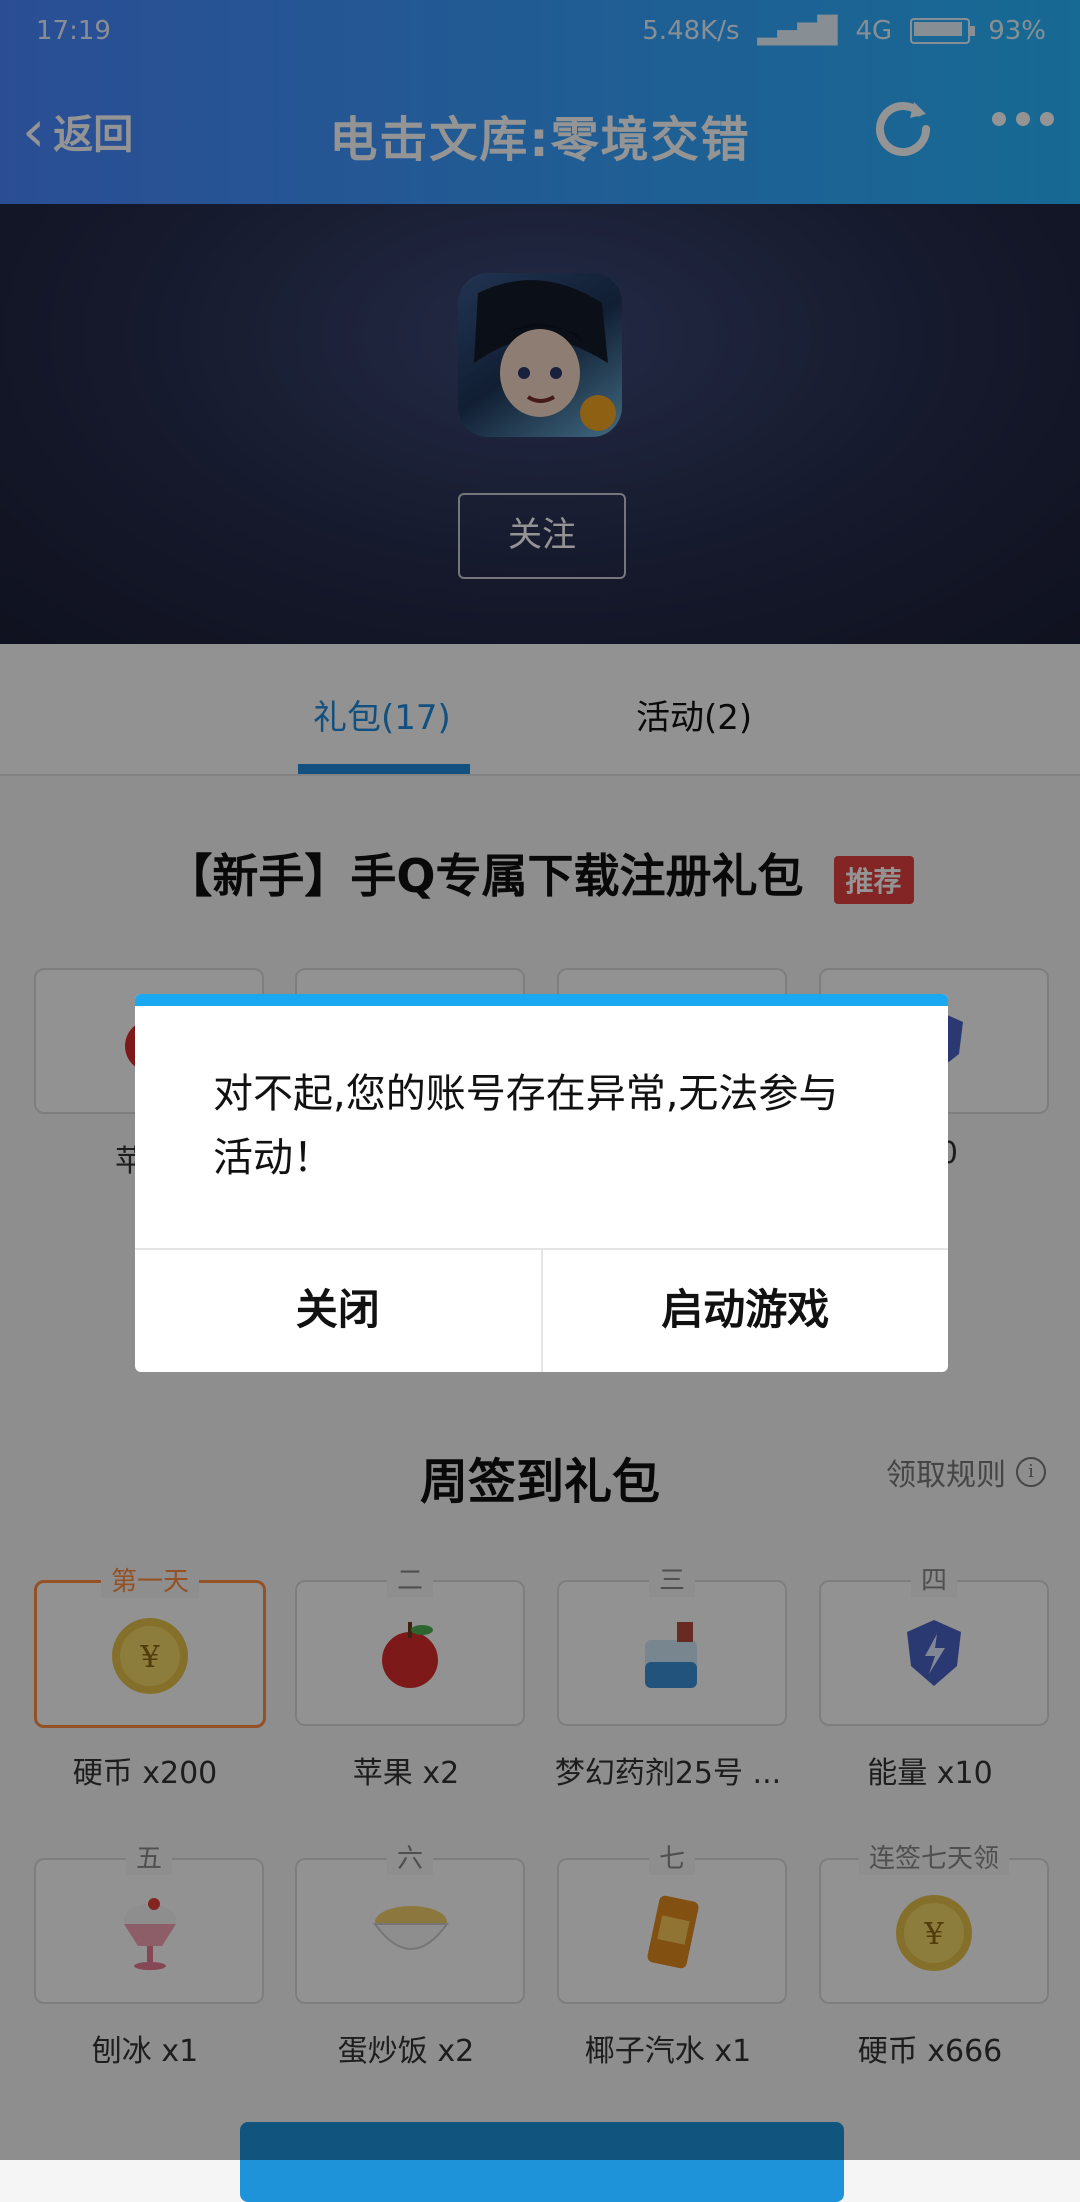  What do you see at coordinates (541, 1183) in the screenshot?
I see `alert-dialog: 对不起,您的账号存在异常,无法参与活动！ 关闭 启动游戏` at bounding box center [541, 1183].